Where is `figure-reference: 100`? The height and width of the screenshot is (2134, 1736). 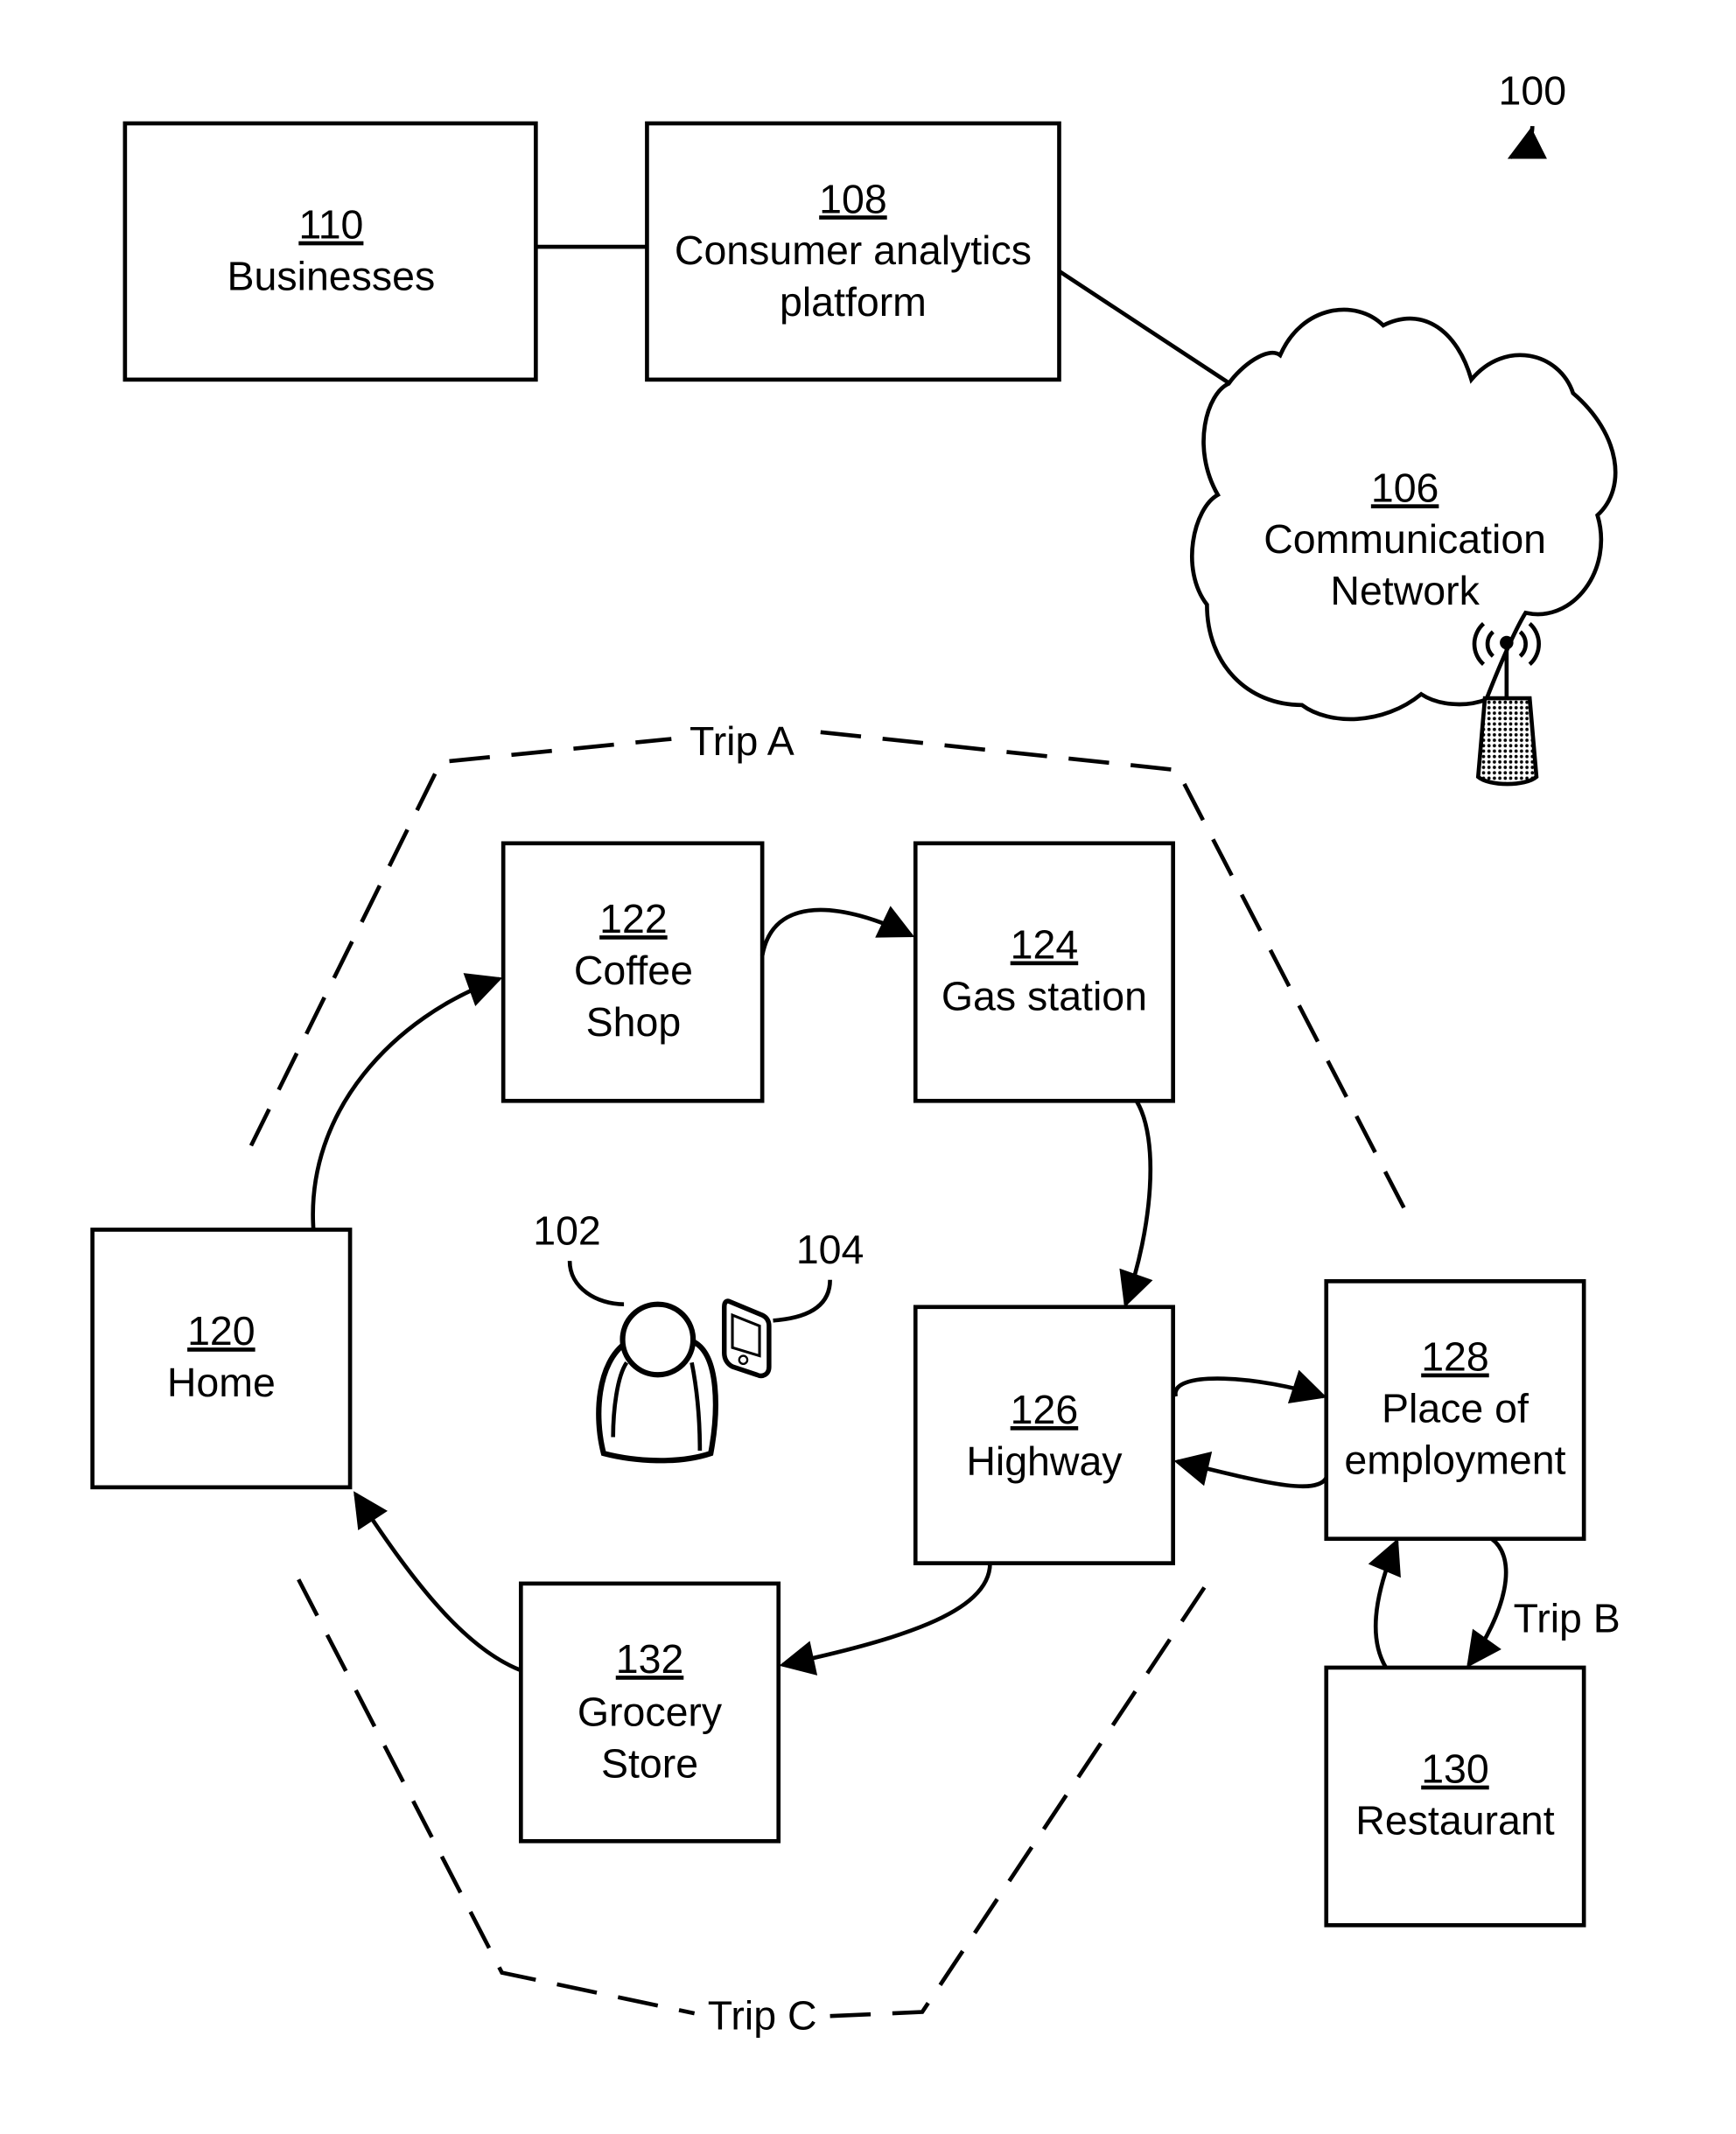 figure-reference: 100 is located at coordinates (1533, 113).